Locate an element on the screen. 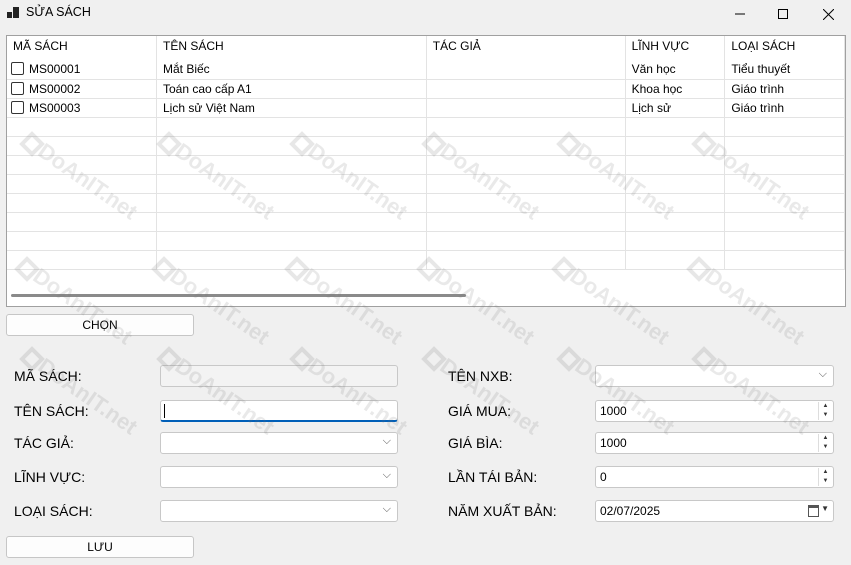 The image size is (851, 565). column-header-ma-sach: MÃ SÁCH is located at coordinates (82, 48).